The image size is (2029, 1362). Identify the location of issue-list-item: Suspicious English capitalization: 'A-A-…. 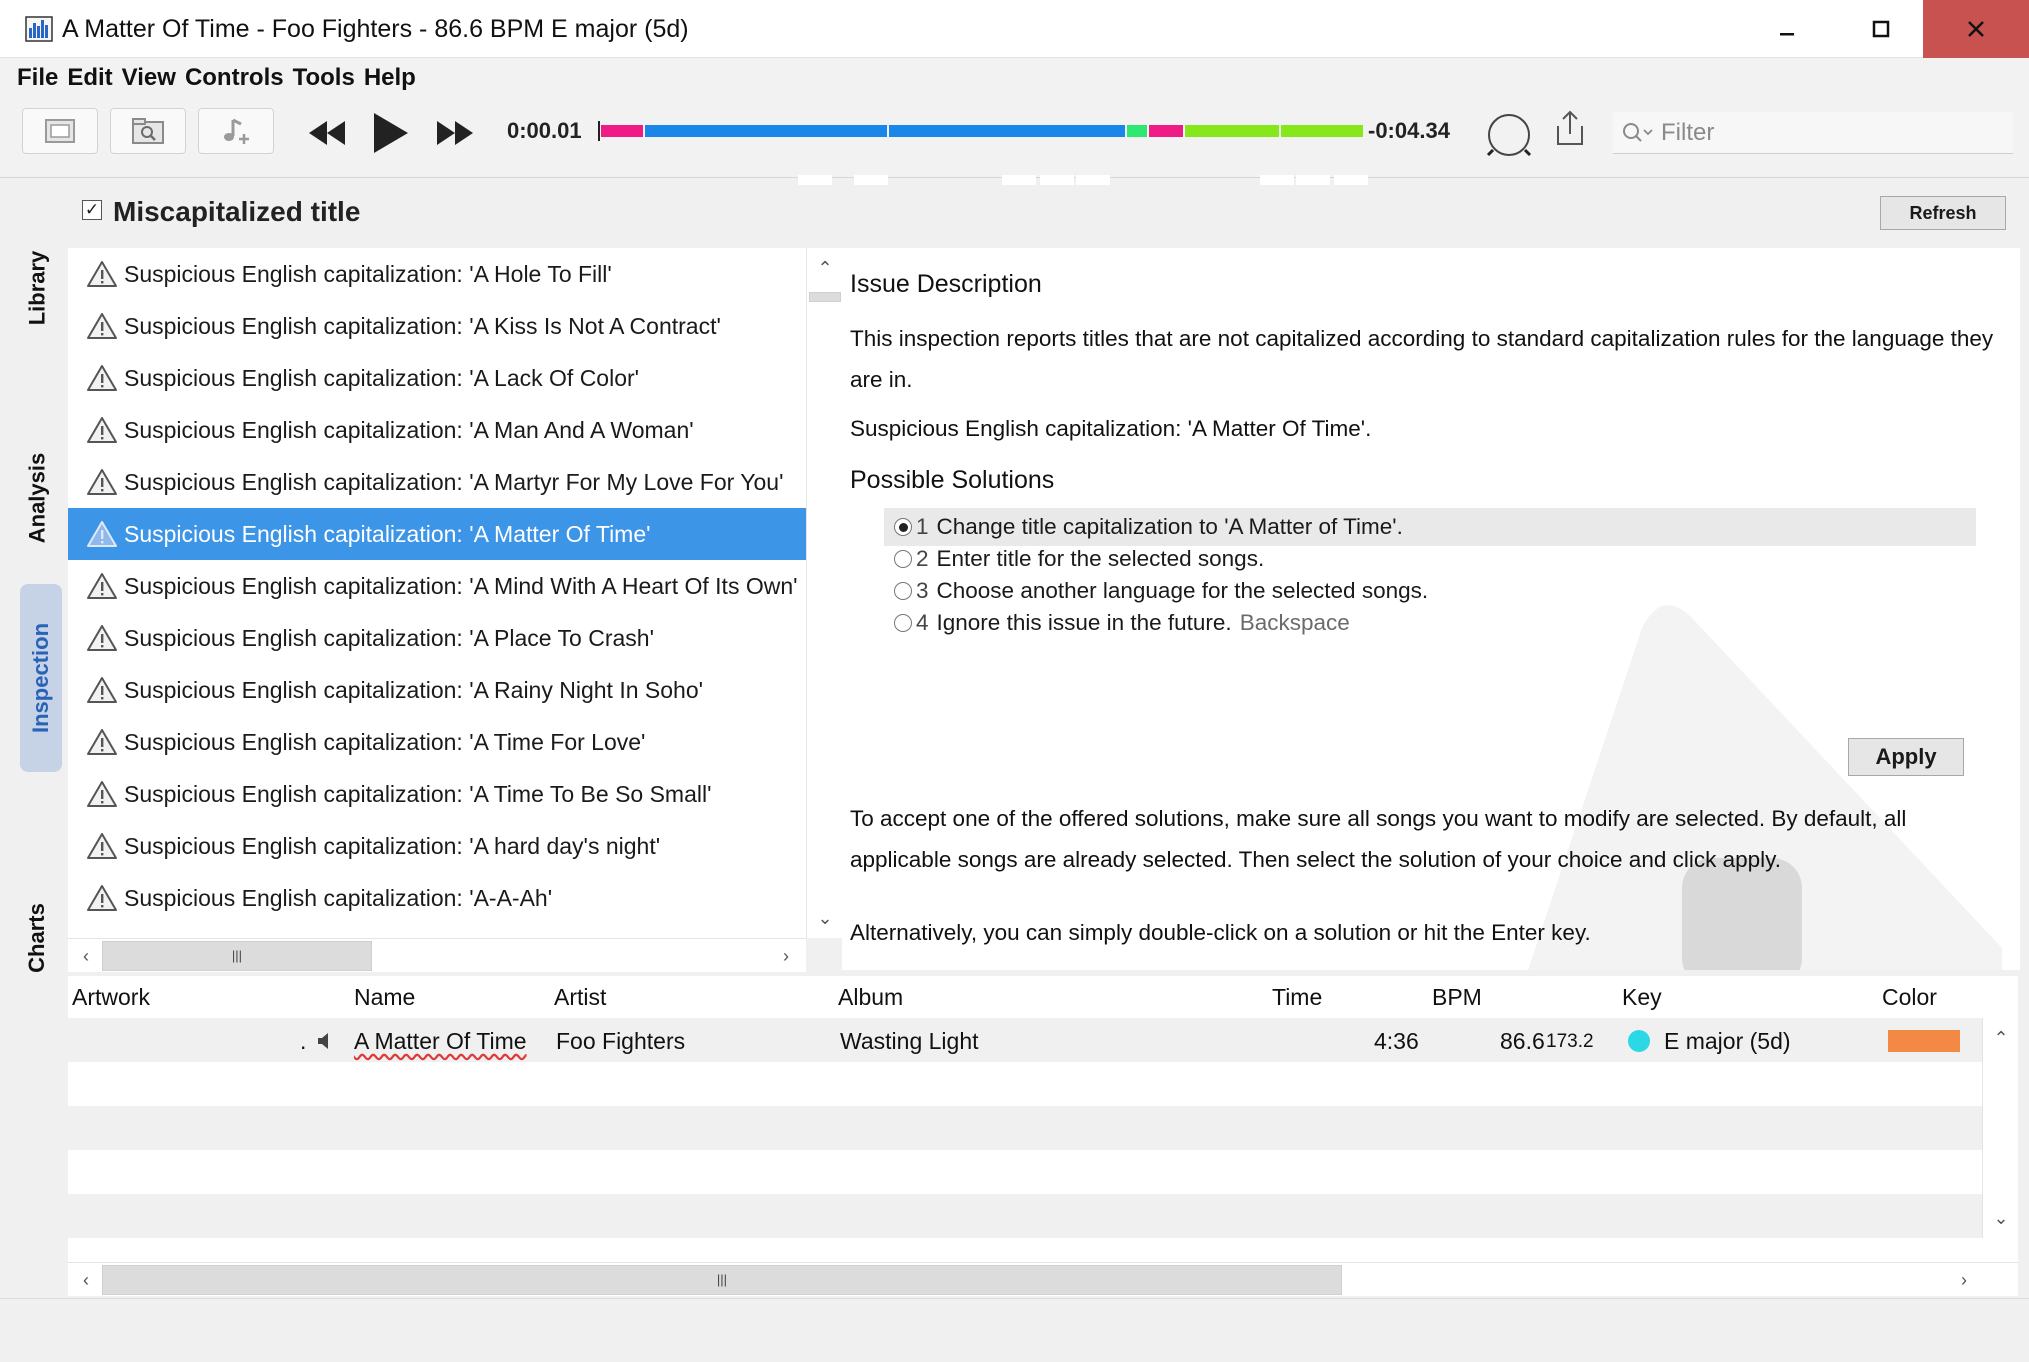
(437, 898).